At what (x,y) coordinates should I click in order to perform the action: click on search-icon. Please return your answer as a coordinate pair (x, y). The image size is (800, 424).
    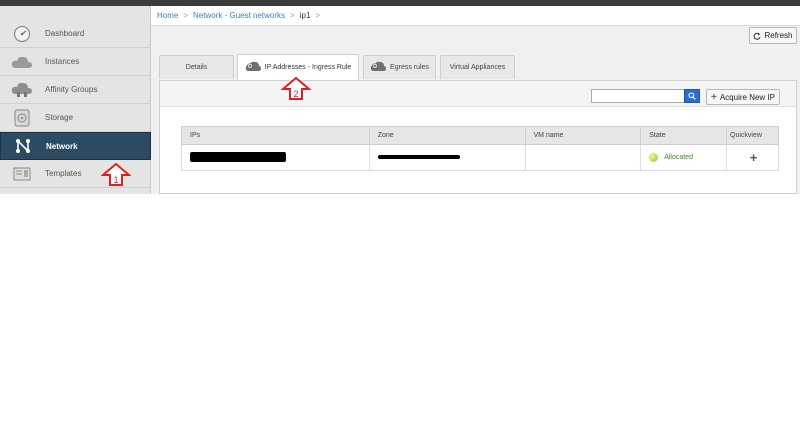
    Looking at the image, I should click on (692, 96).